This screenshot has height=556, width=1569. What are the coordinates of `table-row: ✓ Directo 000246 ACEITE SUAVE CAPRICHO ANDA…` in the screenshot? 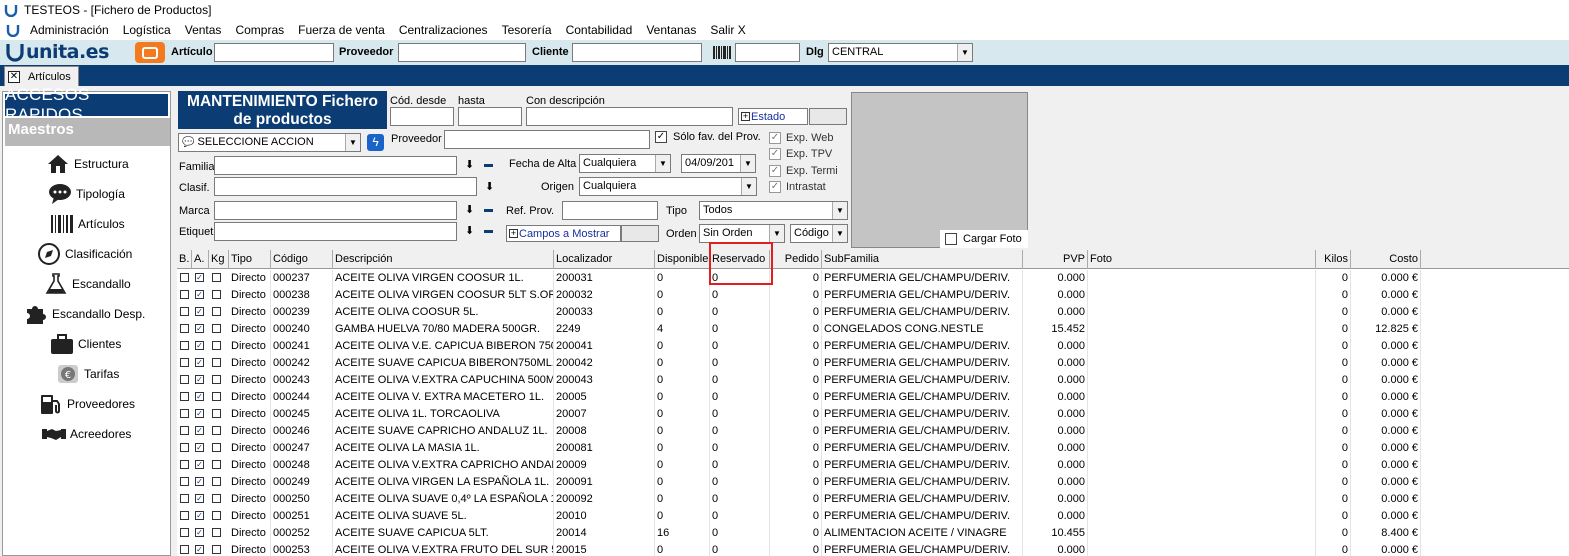 It's located at (873, 431).